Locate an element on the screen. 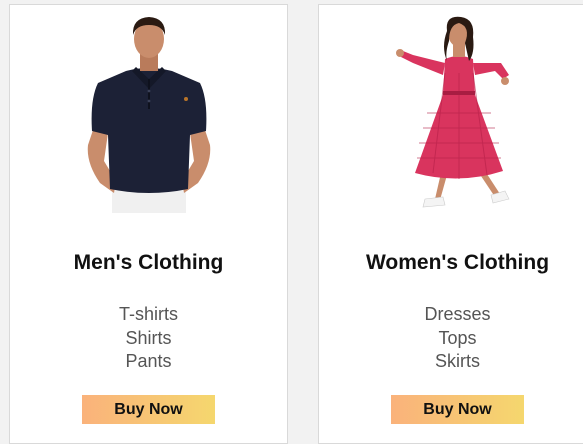 This screenshot has height=444, width=583. category-list: T-shirts Shirts Pants is located at coordinates (148, 338).